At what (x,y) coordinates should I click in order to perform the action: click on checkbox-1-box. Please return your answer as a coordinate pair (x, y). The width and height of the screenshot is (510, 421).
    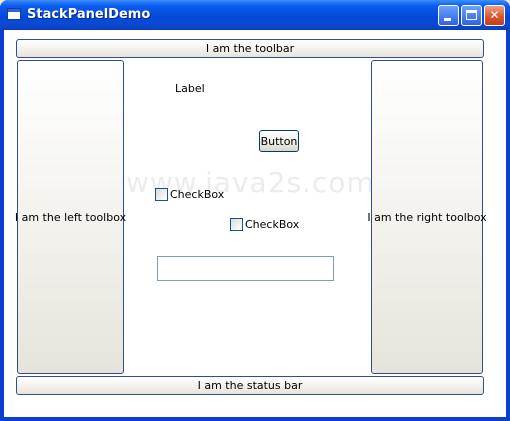
    Looking at the image, I should click on (161, 194).